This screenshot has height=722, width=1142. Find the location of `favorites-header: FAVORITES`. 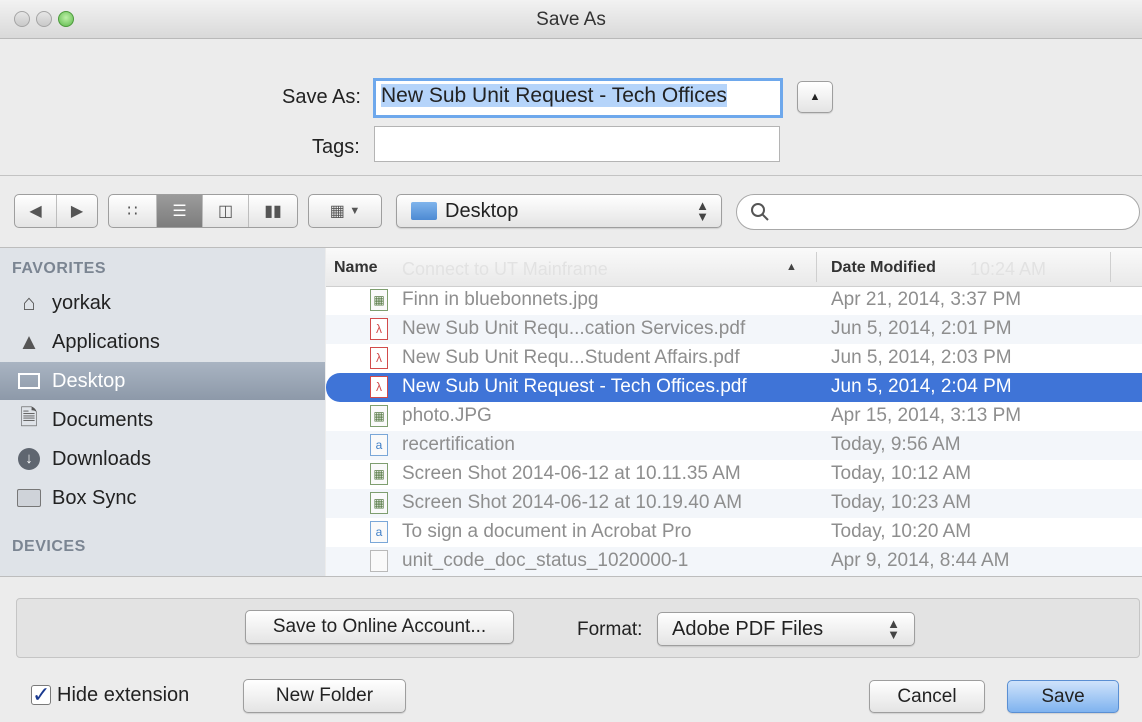

favorites-header: FAVORITES is located at coordinates (59, 268).